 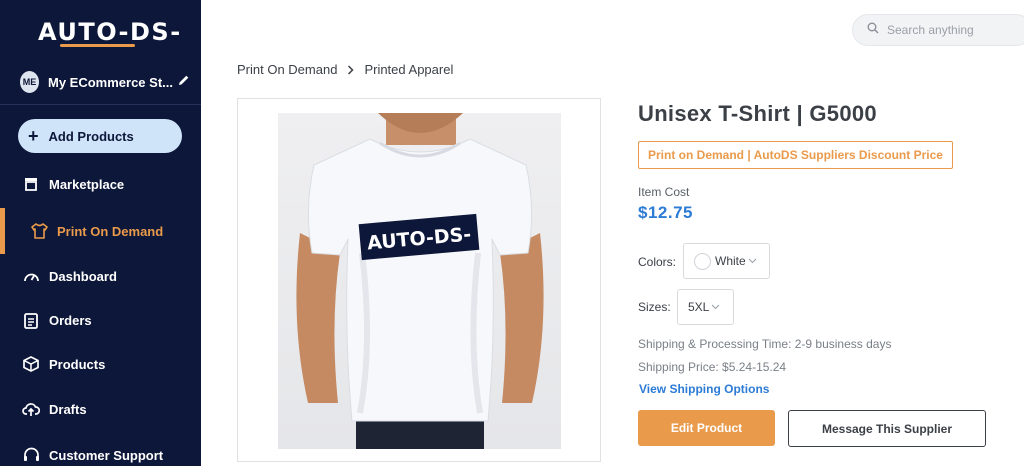 I want to click on size-value: 5XL, so click(x=699, y=307).